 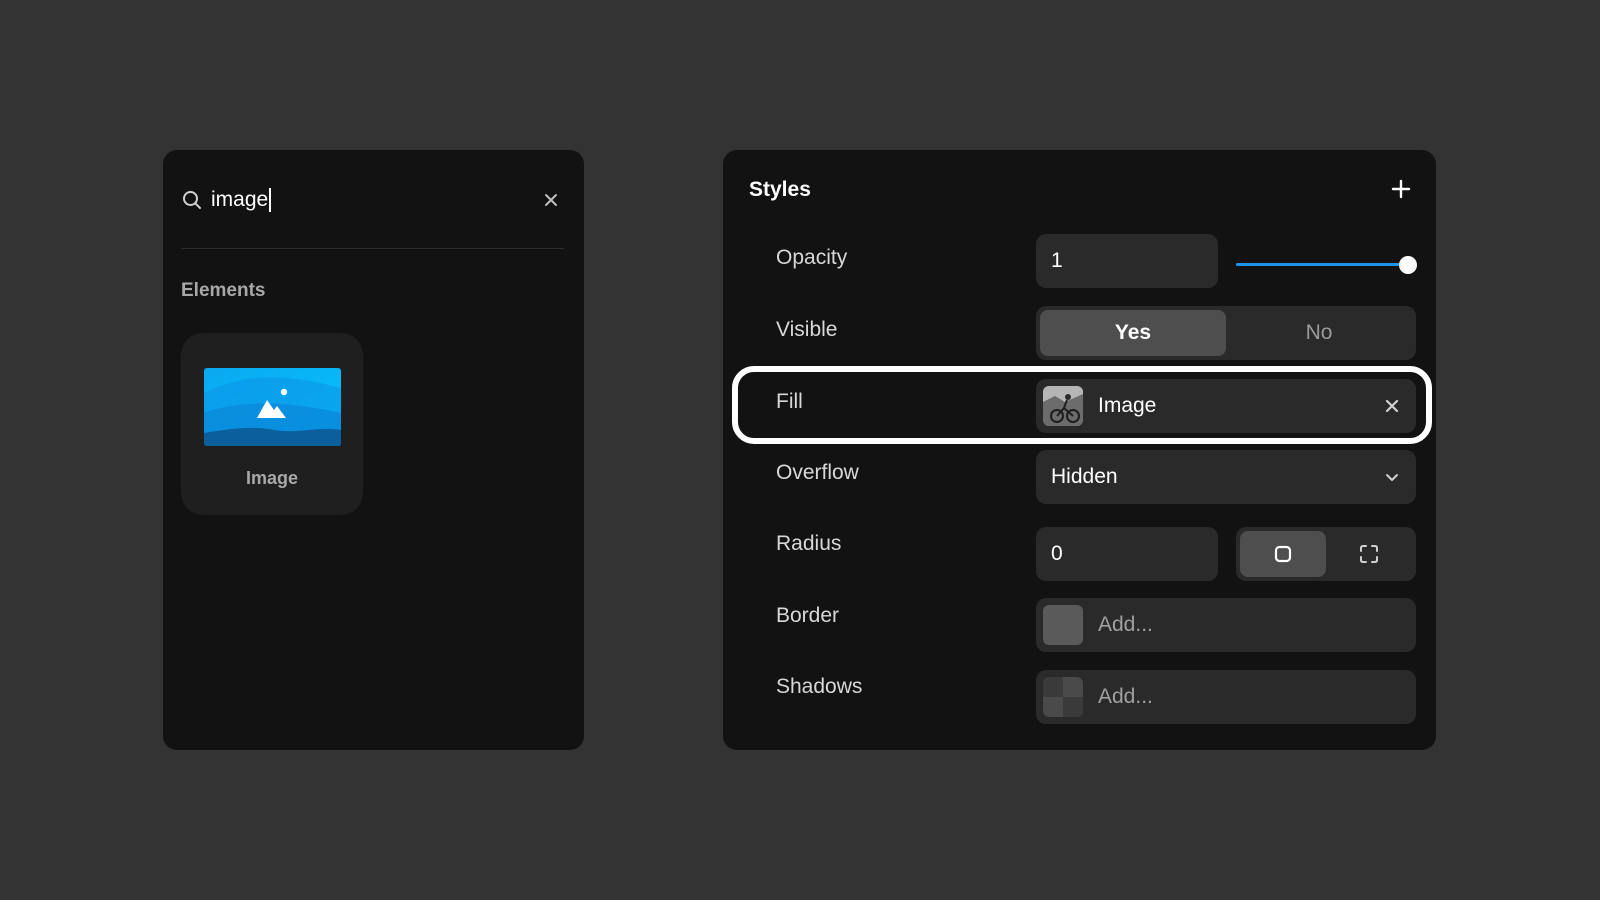 I want to click on search-bar: image, so click(x=373, y=200).